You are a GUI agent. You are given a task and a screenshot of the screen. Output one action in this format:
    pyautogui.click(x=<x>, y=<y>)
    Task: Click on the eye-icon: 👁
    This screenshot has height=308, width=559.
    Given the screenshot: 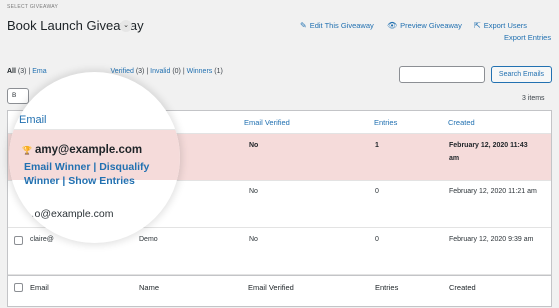 What is the action you would take?
    pyautogui.click(x=392, y=25)
    